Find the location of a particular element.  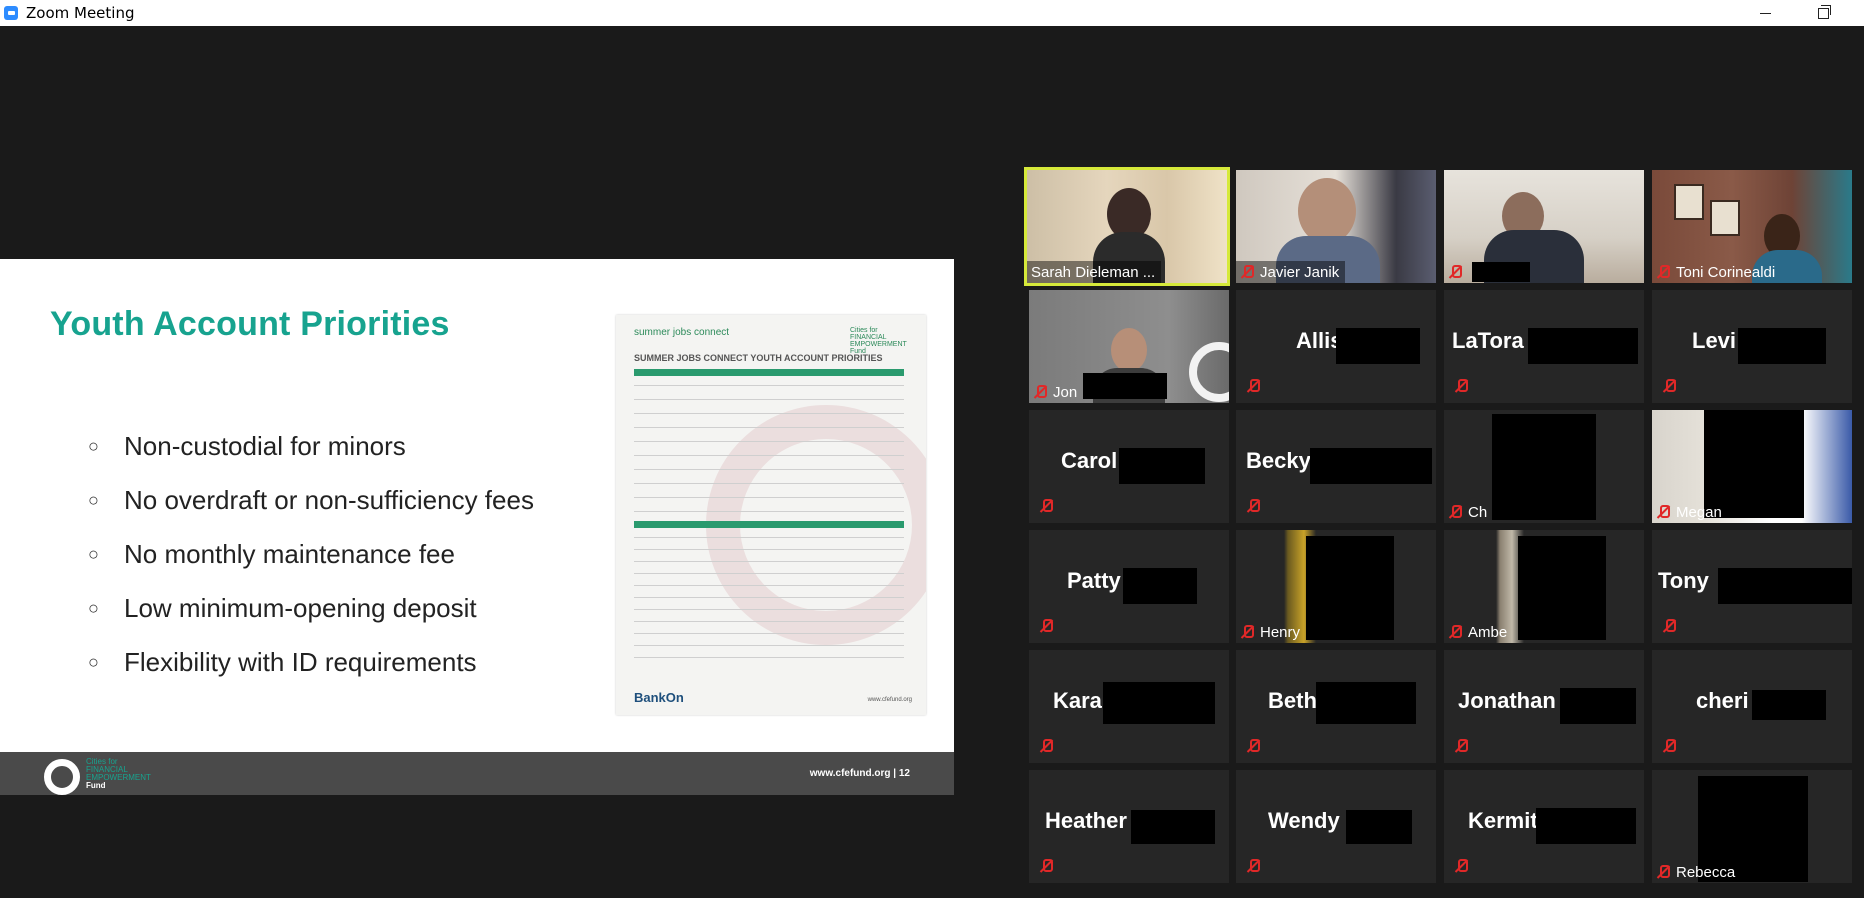

participant-tile-patty: Patty is located at coordinates (1129, 586).